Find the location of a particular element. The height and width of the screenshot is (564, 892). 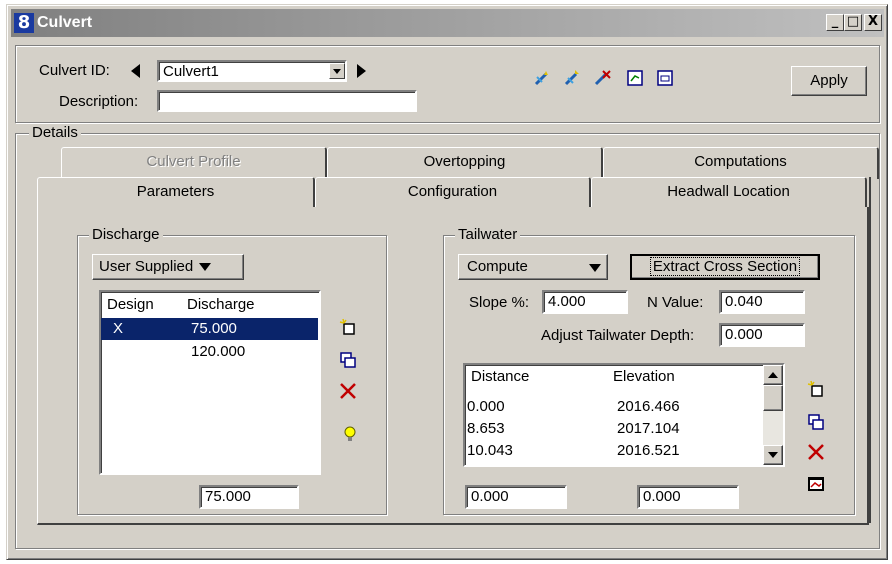

chevron-up-icon is located at coordinates (773, 375).